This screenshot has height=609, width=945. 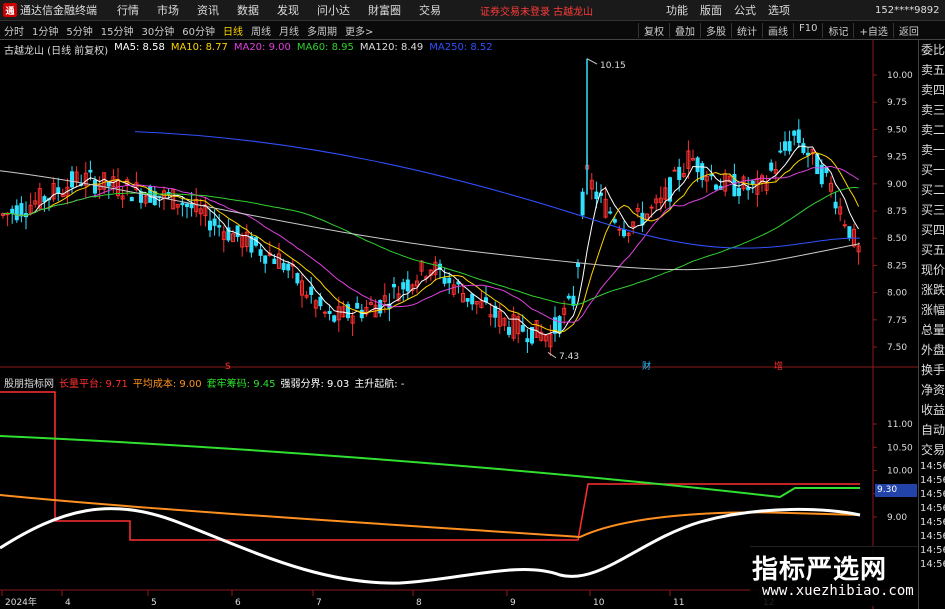 I want to click on right-menu: 功能 版面 公式 选项, so click(x=728, y=10).